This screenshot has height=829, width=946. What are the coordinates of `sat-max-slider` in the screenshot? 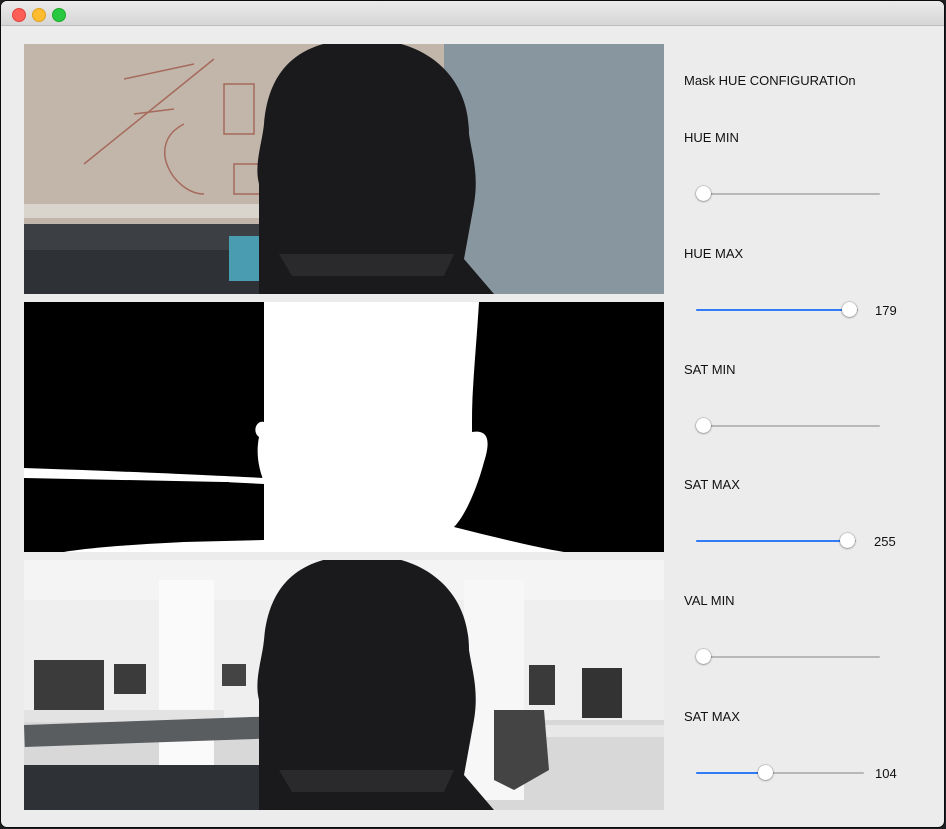 It's located at (776, 541).